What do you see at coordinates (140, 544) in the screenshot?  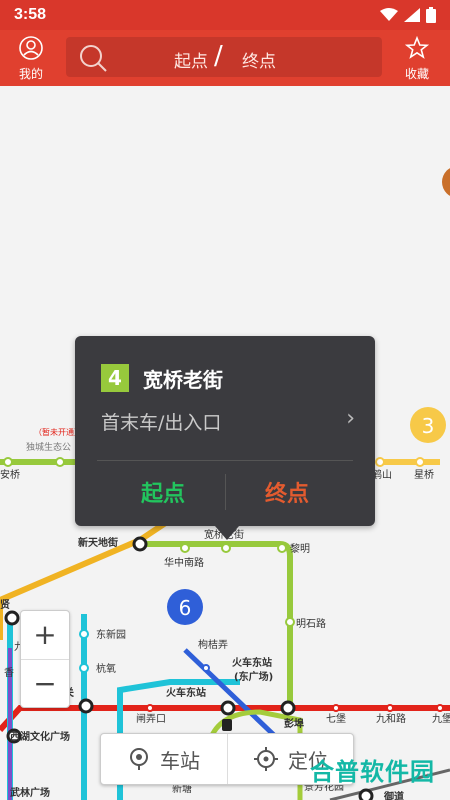 I see `interchange-xintiandijie` at bounding box center [140, 544].